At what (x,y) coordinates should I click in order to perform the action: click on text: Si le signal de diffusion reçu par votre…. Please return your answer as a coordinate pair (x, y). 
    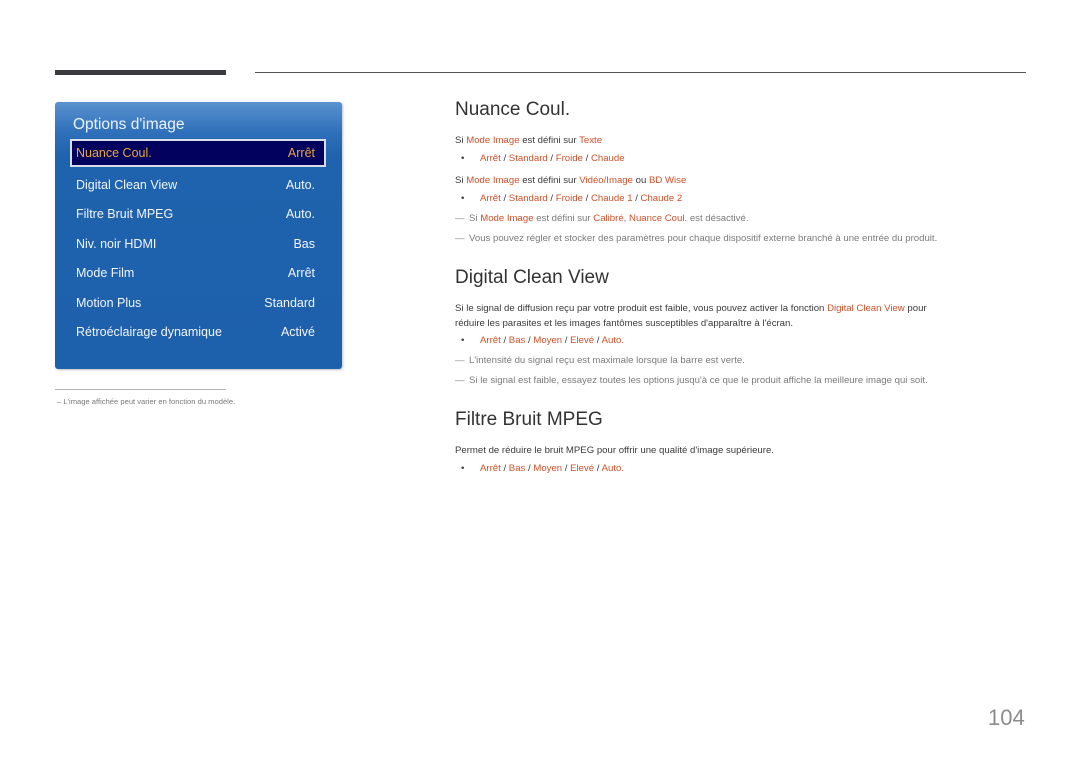
    Looking at the image, I should click on (641, 308).